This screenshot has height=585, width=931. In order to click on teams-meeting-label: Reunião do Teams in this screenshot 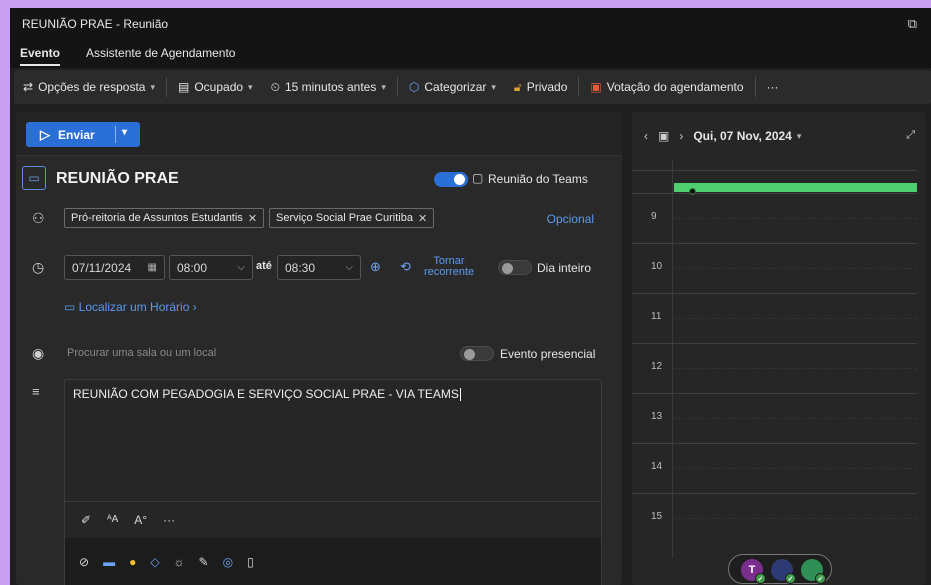, I will do `click(538, 179)`.